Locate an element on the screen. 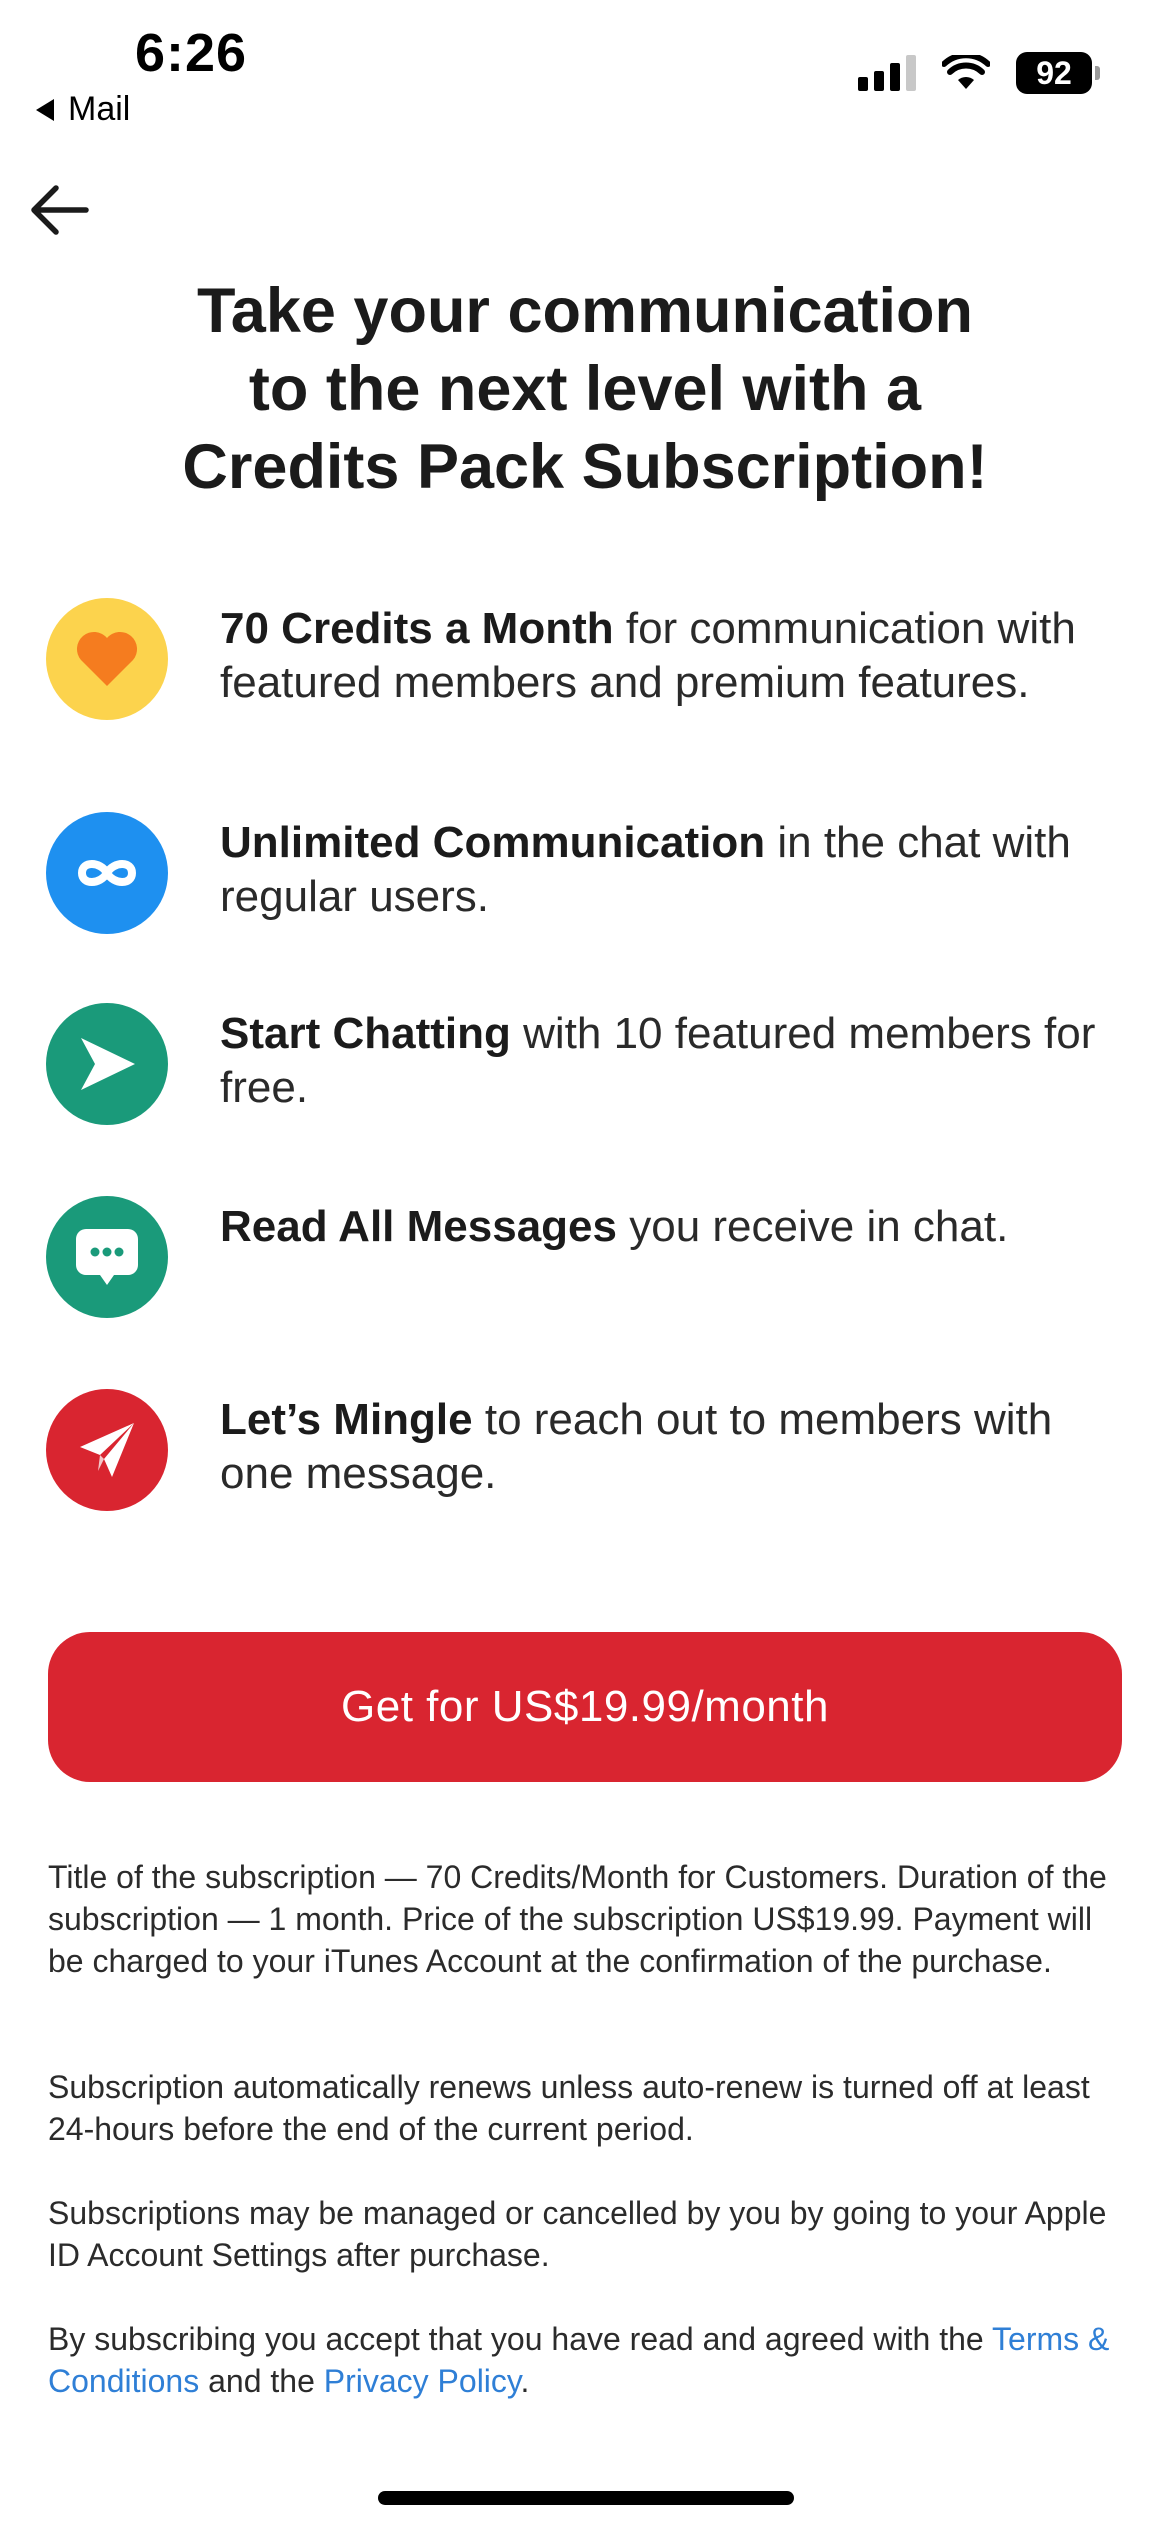 The image size is (1170, 2532). back-app-label: Mail is located at coordinates (99, 109).